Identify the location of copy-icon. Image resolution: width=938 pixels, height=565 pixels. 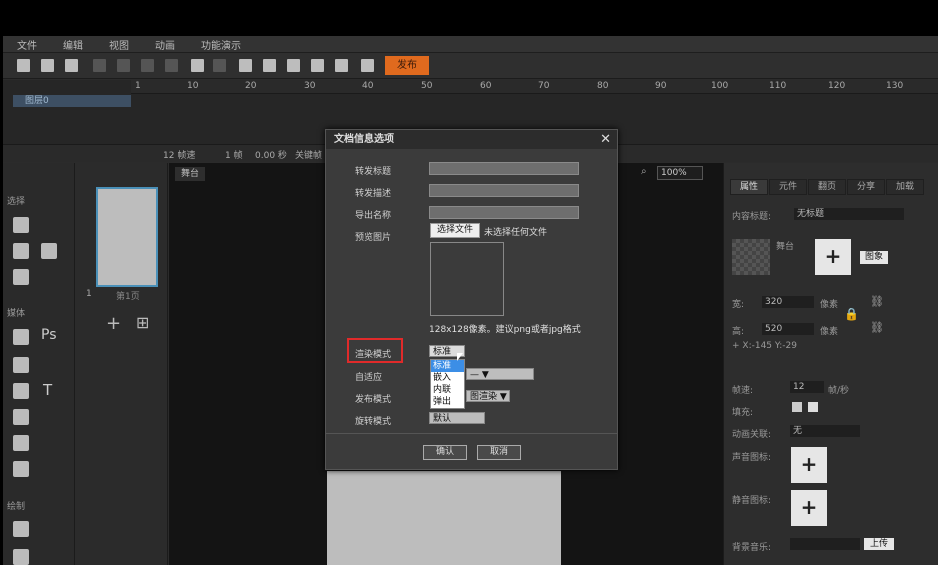
(123, 65).